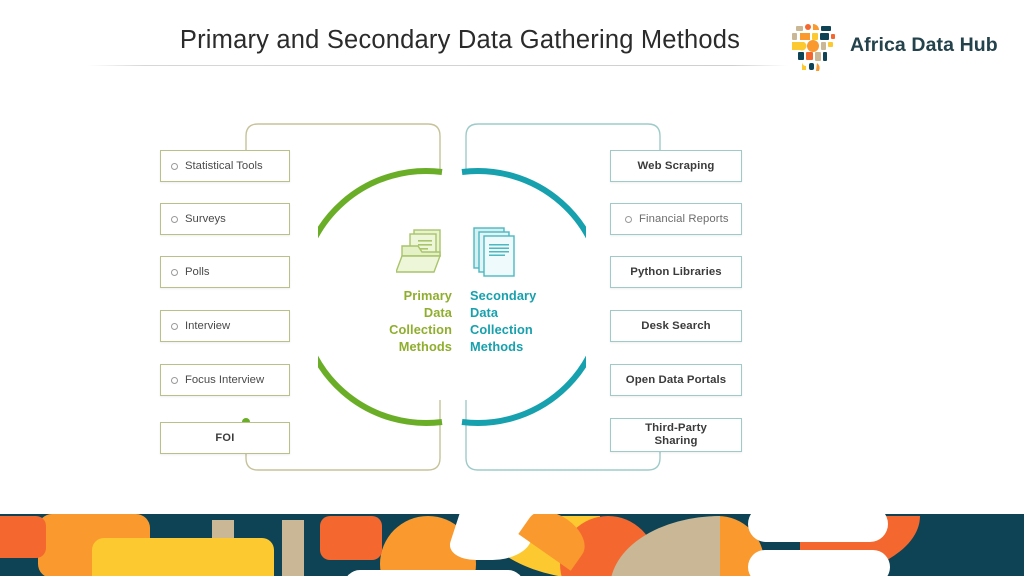 The image size is (1024, 576). What do you see at coordinates (512, 545) in the screenshot?
I see `decorative-footer-band` at bounding box center [512, 545].